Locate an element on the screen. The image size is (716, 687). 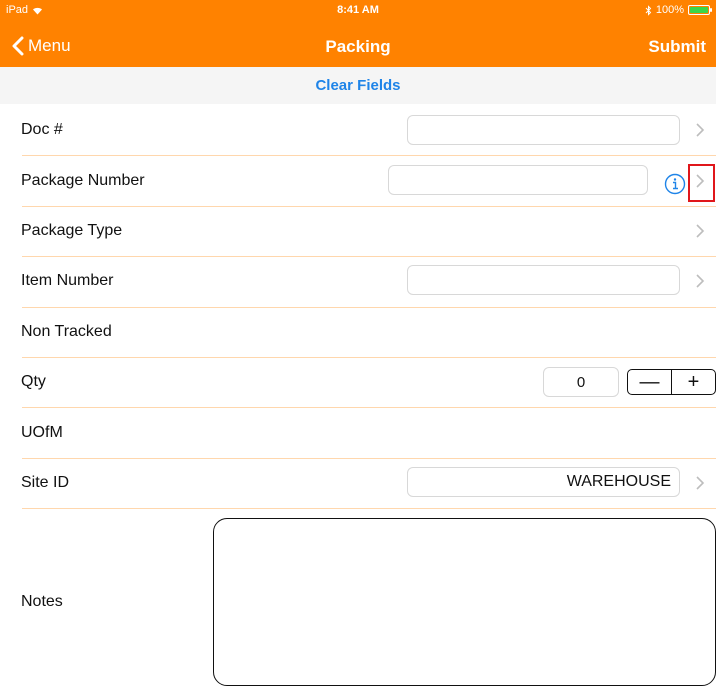
clear-fields-bar: Clear Fields is located at coordinates (358, 85).